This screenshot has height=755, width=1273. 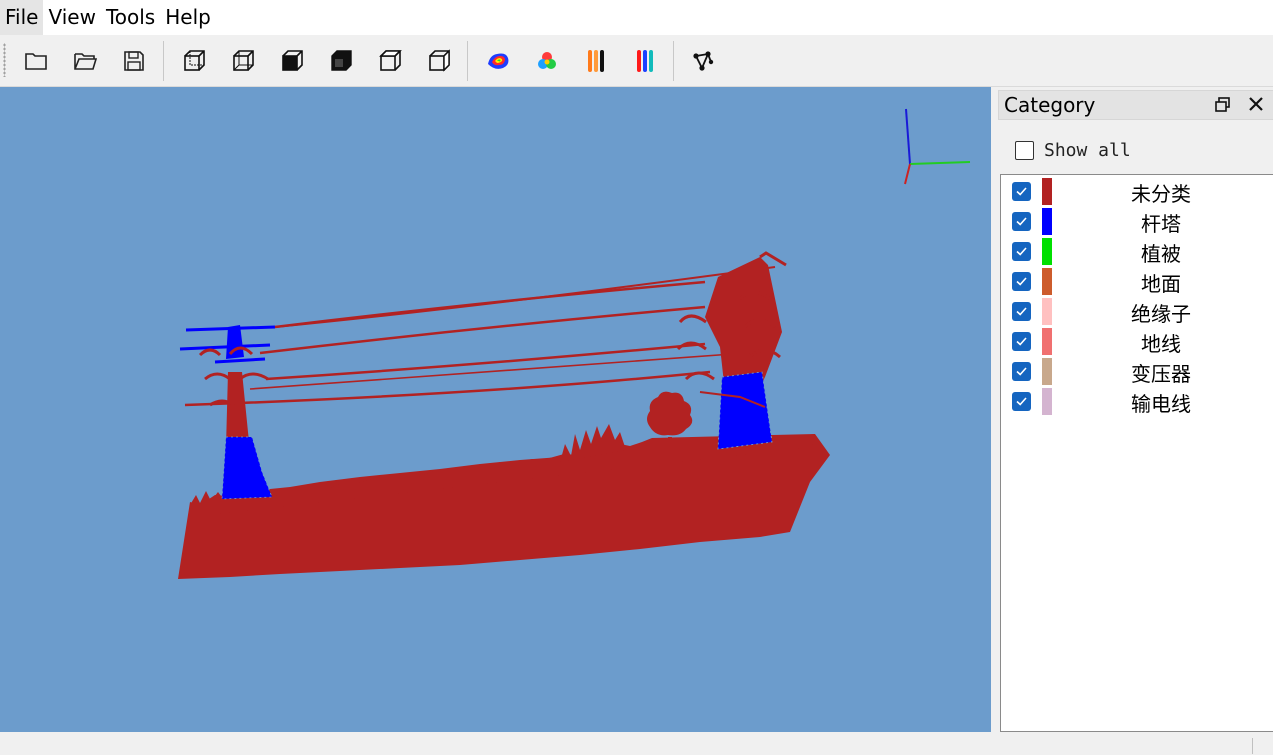 I want to click on new-folder-icon, so click(x=36, y=61).